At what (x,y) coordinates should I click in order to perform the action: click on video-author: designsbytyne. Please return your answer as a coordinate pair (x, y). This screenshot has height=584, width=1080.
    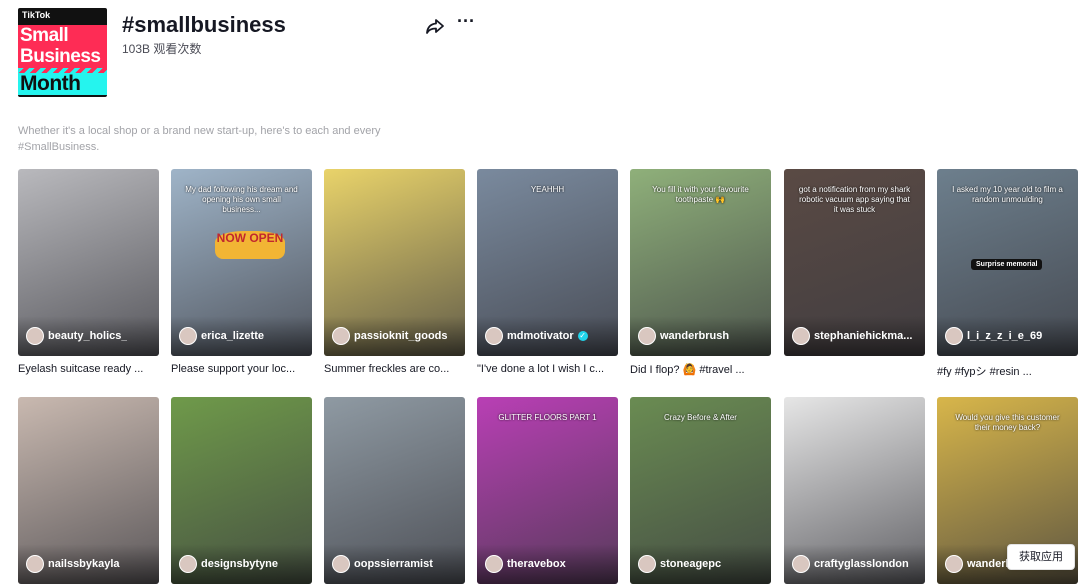
    Looking at the image, I should click on (242, 564).